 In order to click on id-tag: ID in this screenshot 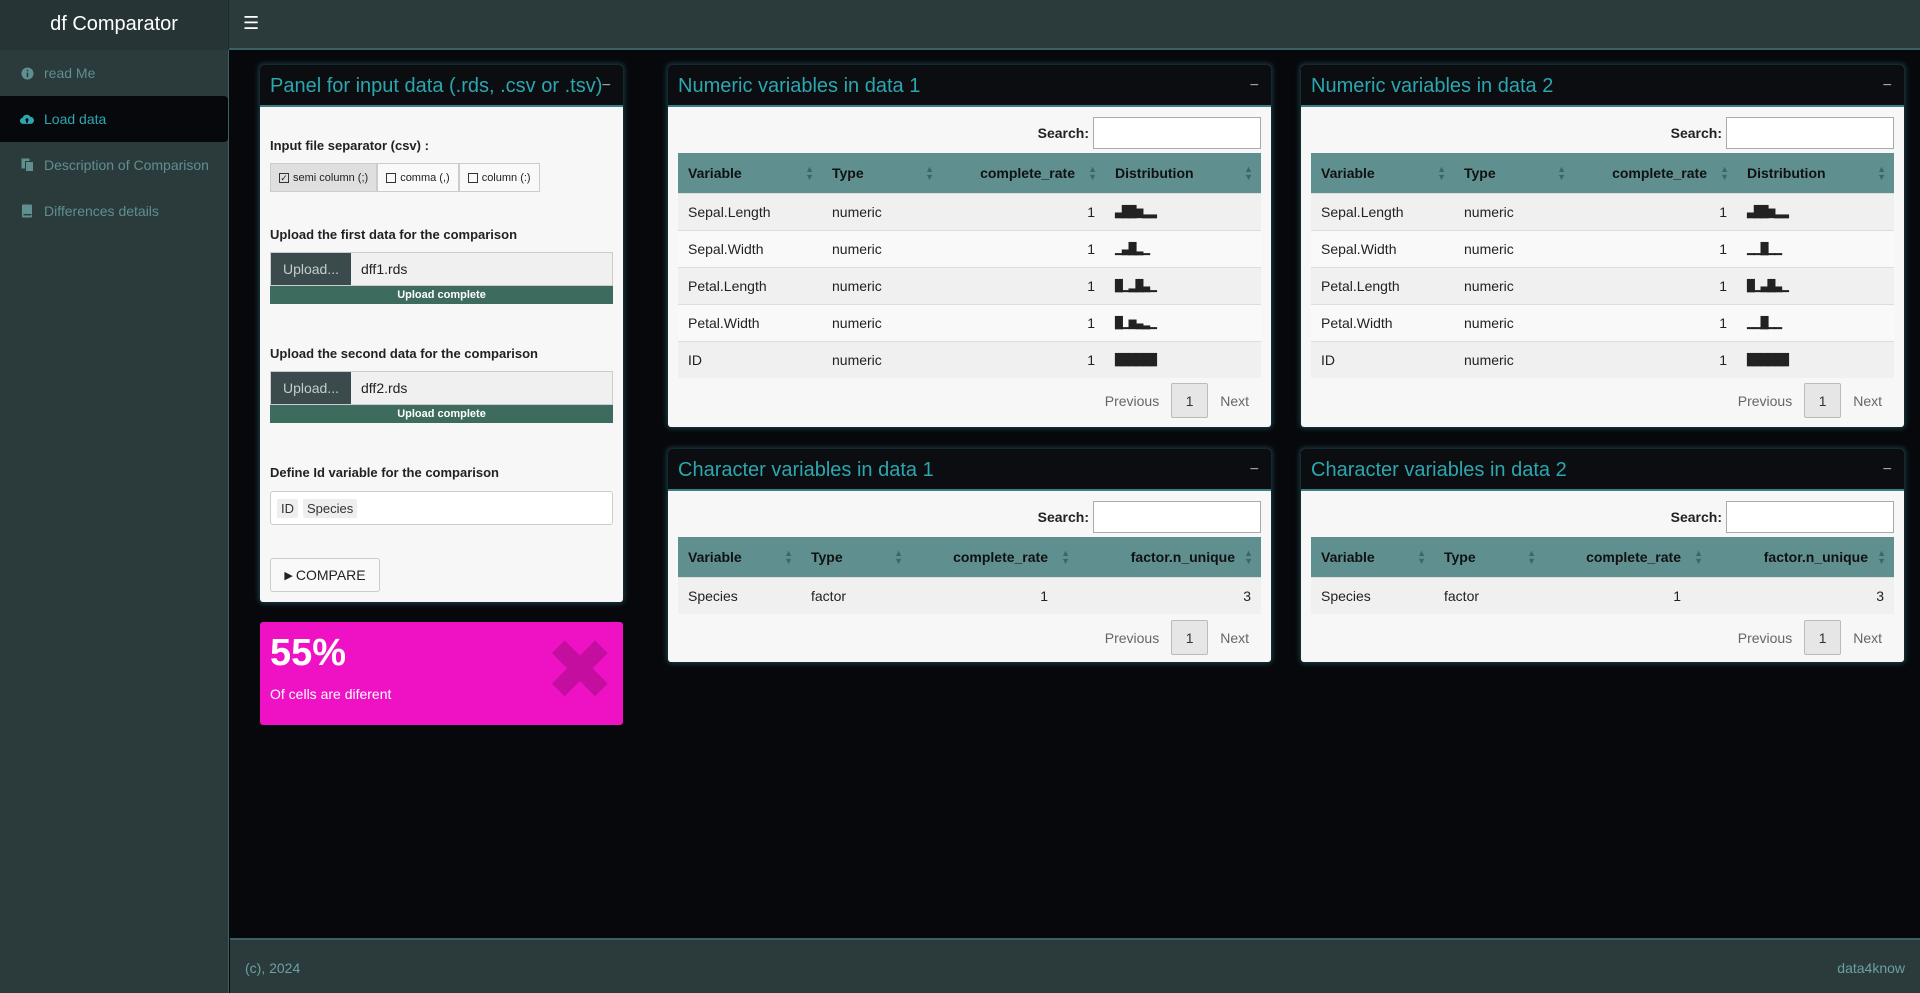, I will do `click(287, 508)`.